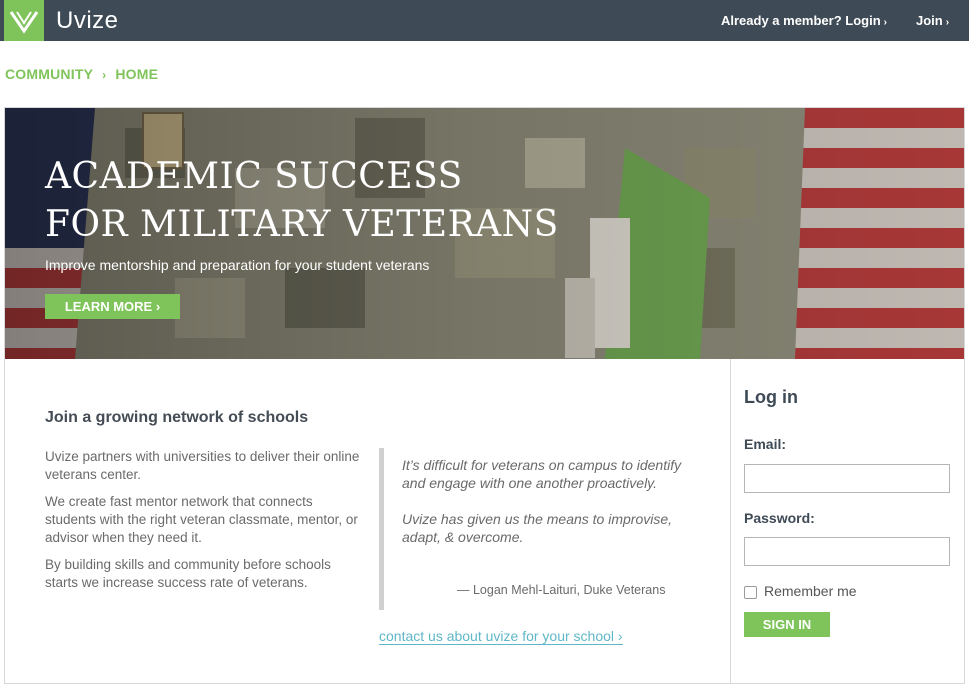  Describe the element at coordinates (787, 624) in the screenshot. I see `sign-in-button: Sign in` at that location.